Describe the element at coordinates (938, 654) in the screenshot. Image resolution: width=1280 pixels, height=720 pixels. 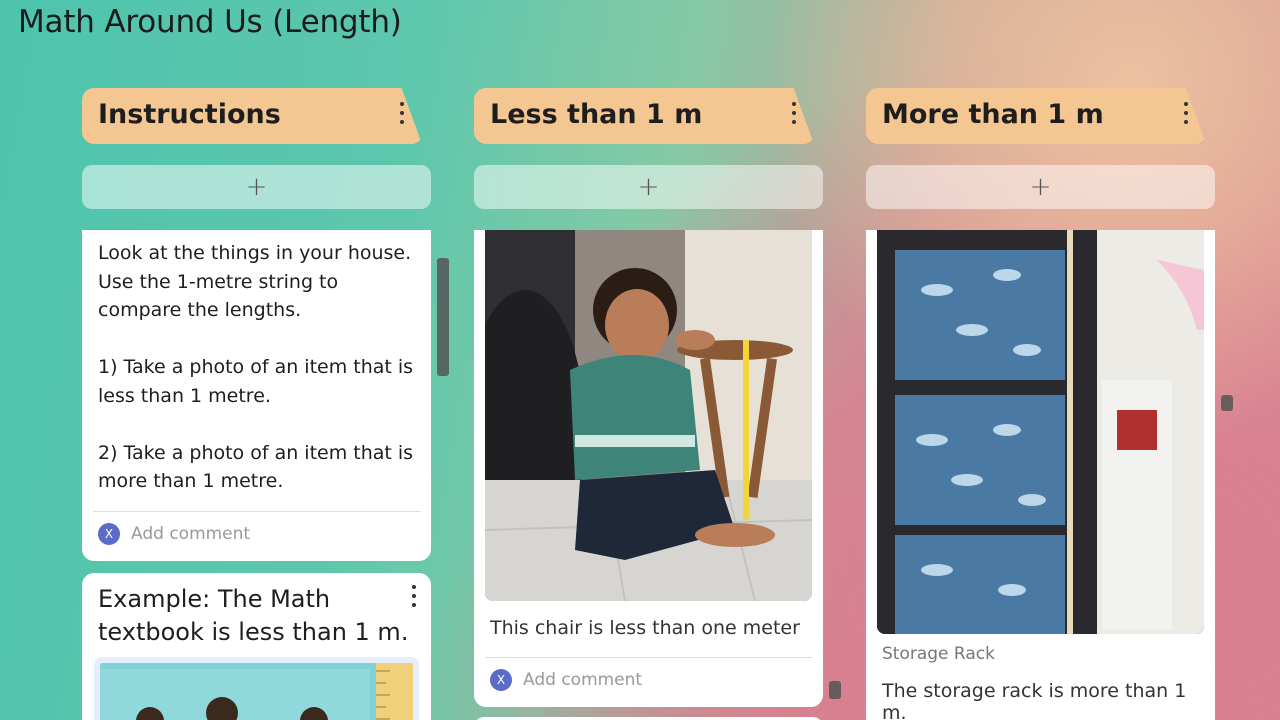
I see `post-subject: Storage Rack` at that location.